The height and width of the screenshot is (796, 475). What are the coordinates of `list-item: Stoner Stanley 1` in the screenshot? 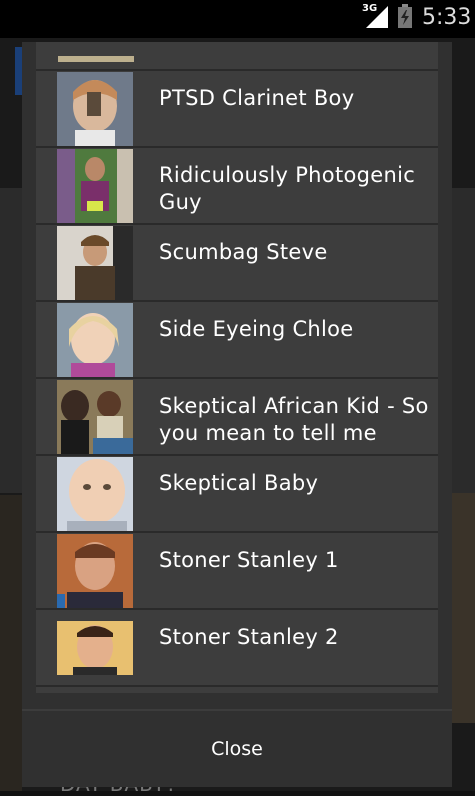 It's located at (237, 571).